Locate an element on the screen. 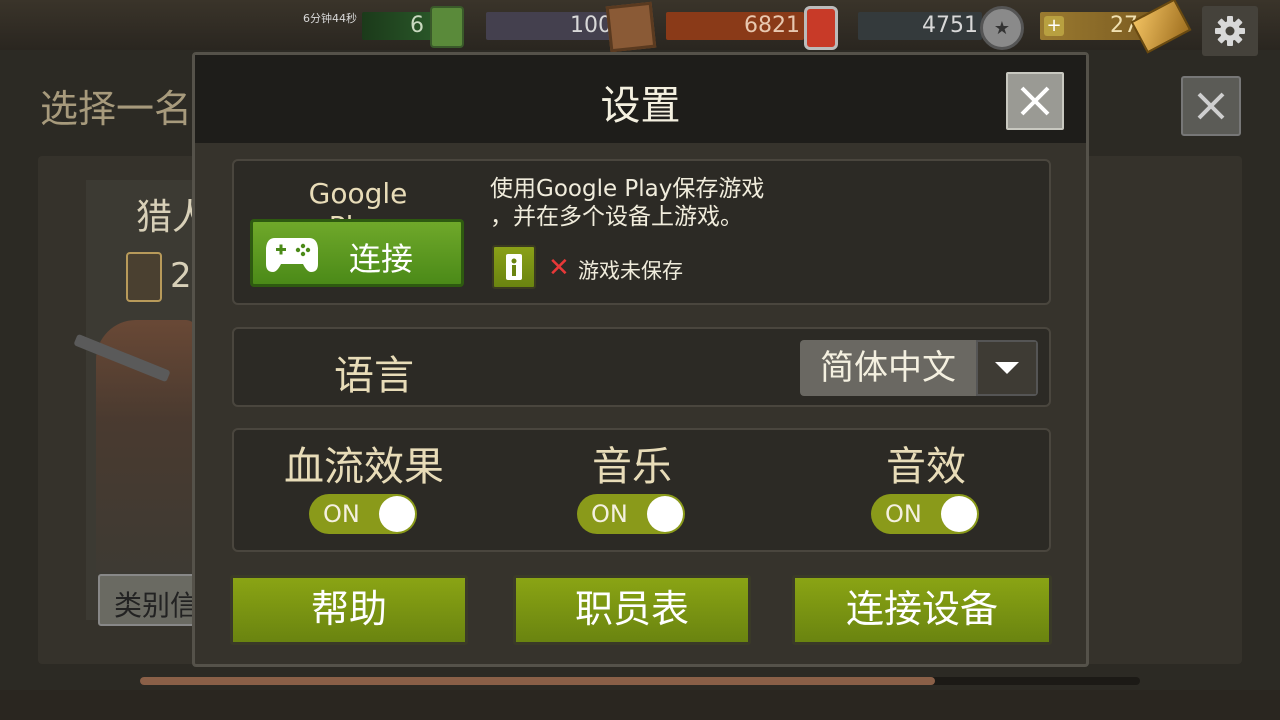 This screenshot has width=1280, height=720. scrollbar-thumb is located at coordinates (537, 681).